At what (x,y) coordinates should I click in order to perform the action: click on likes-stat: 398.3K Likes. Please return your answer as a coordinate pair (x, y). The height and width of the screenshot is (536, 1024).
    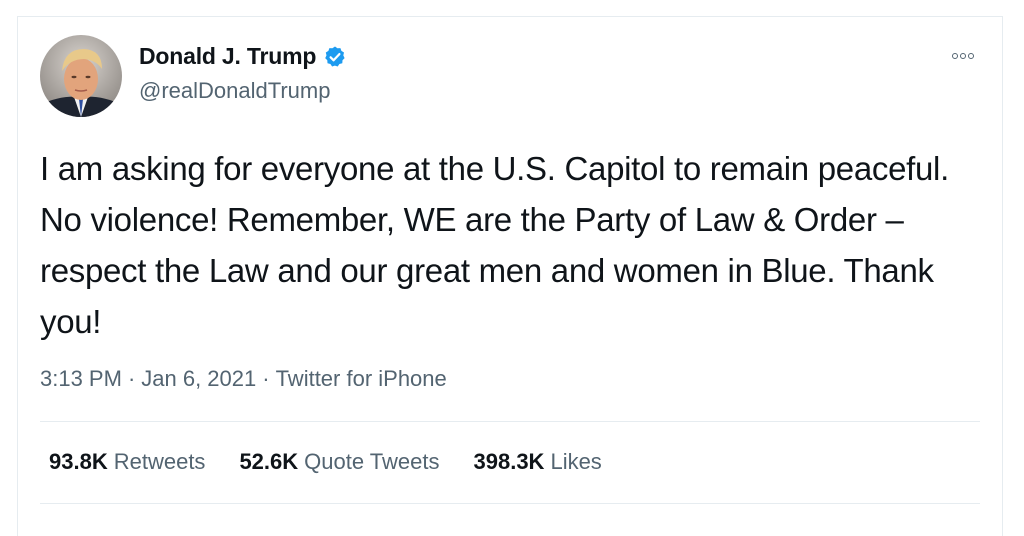
    Looking at the image, I should click on (538, 462).